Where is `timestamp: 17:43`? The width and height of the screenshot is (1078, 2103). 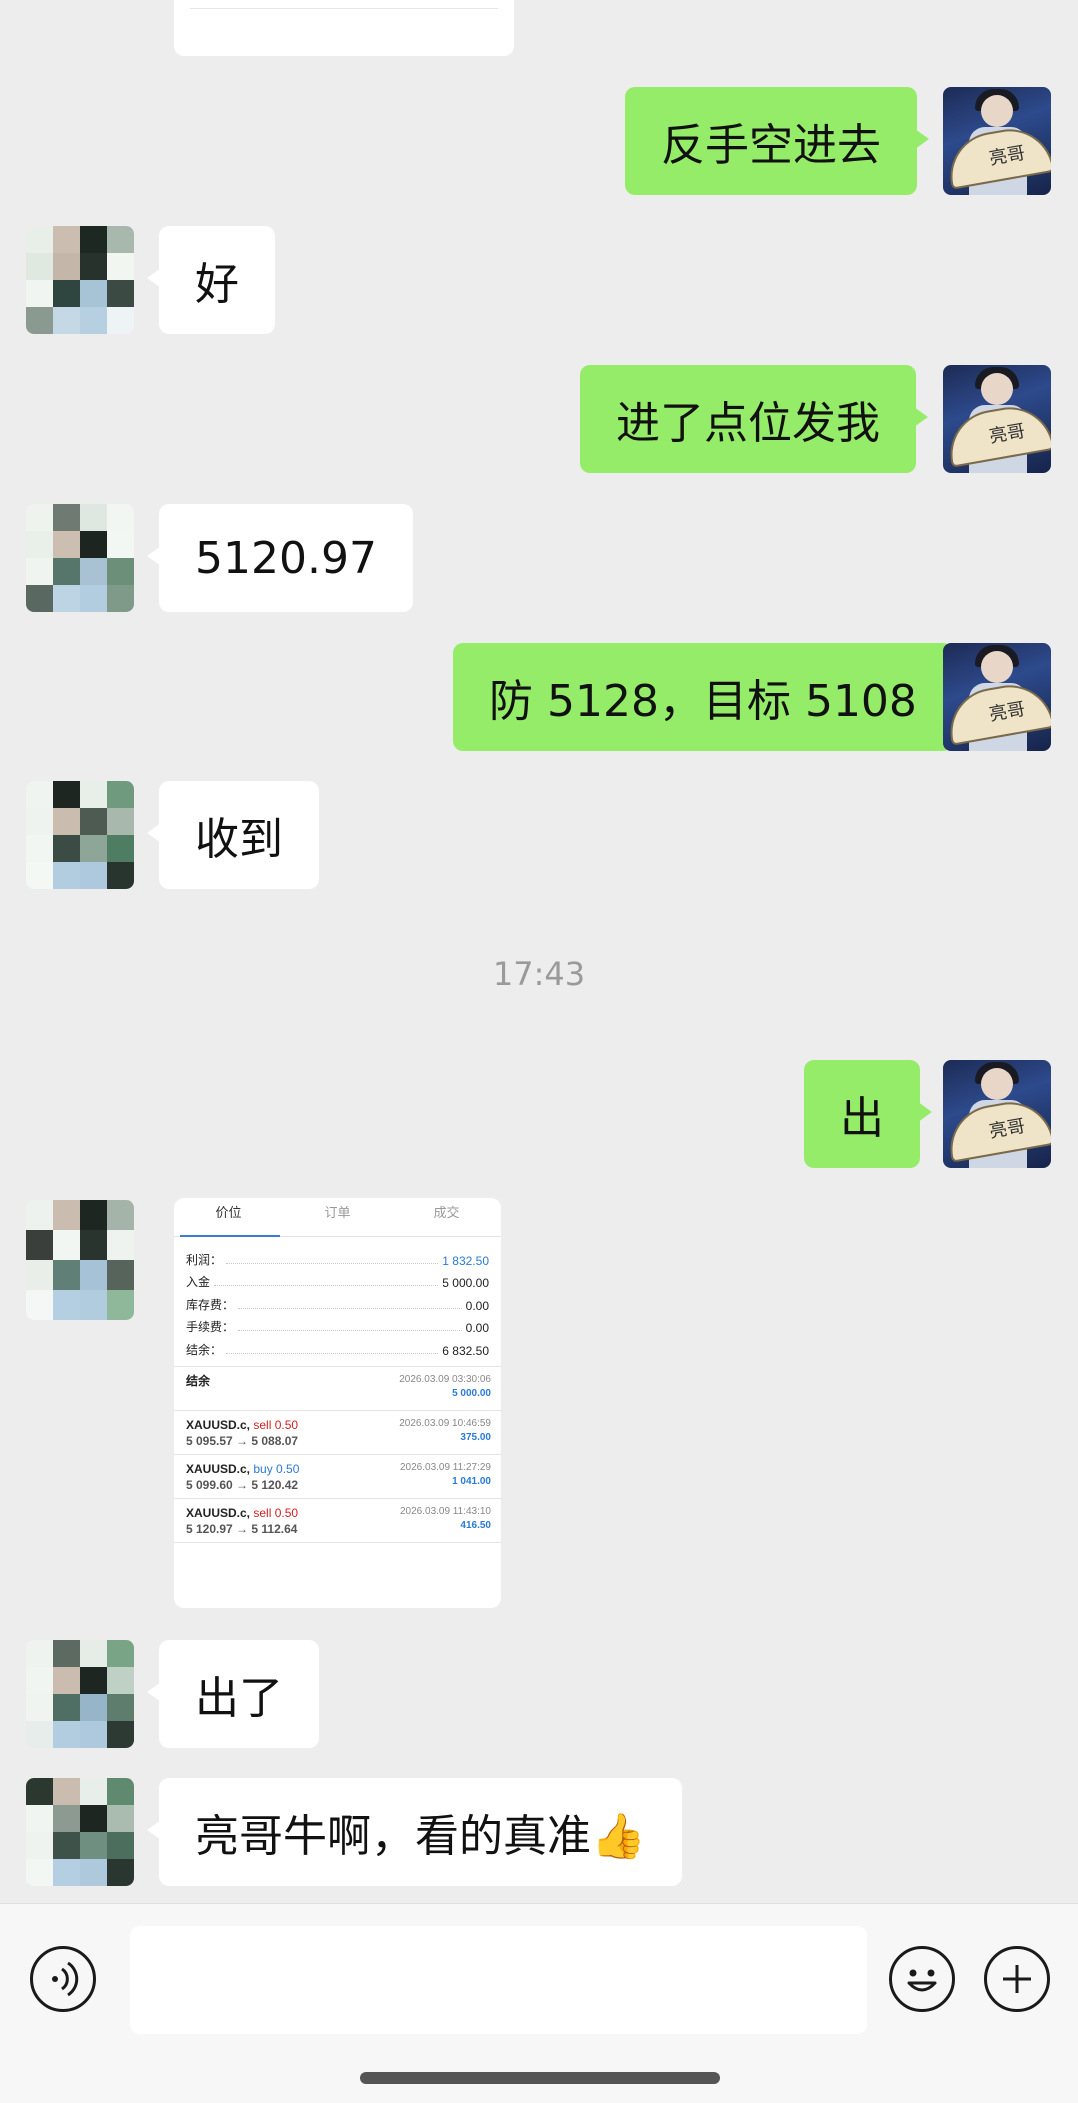 timestamp: 17:43 is located at coordinates (539, 974).